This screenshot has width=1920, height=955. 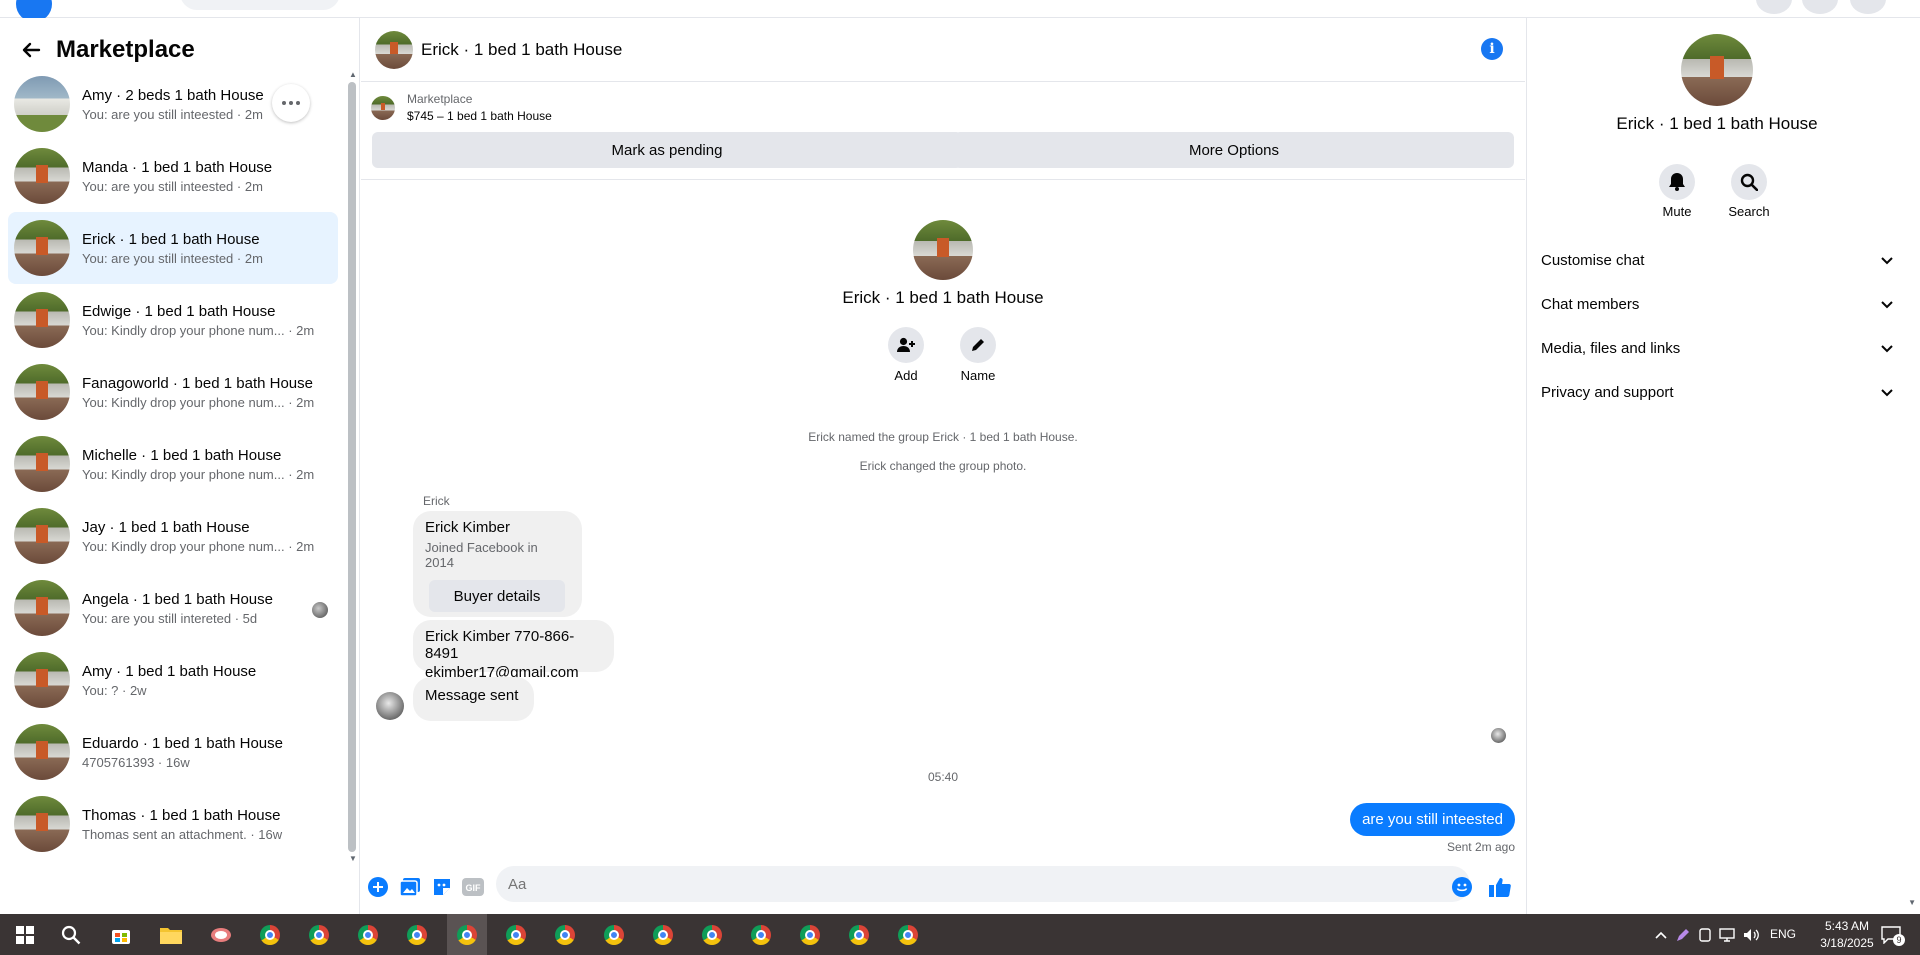 What do you see at coordinates (479, 116) in the screenshot?
I see `listing-title: $745 – 1 bed 1 bath House` at bounding box center [479, 116].